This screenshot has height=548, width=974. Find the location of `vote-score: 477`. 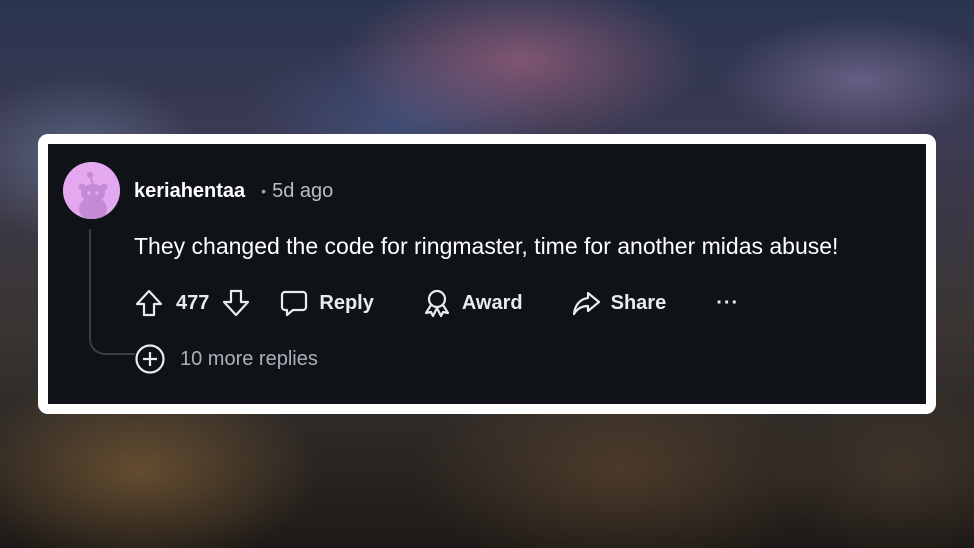

vote-score: 477 is located at coordinates (193, 302).